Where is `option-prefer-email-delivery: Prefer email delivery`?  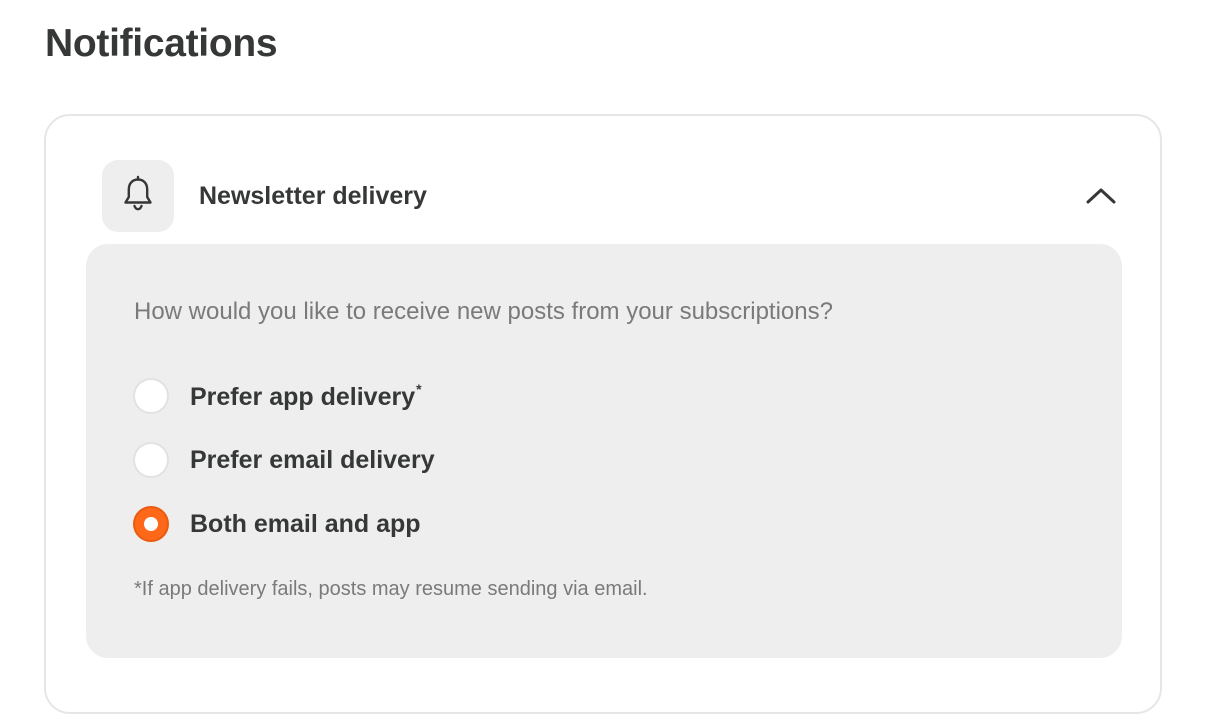 option-prefer-email-delivery: Prefer email delivery is located at coordinates (284, 460).